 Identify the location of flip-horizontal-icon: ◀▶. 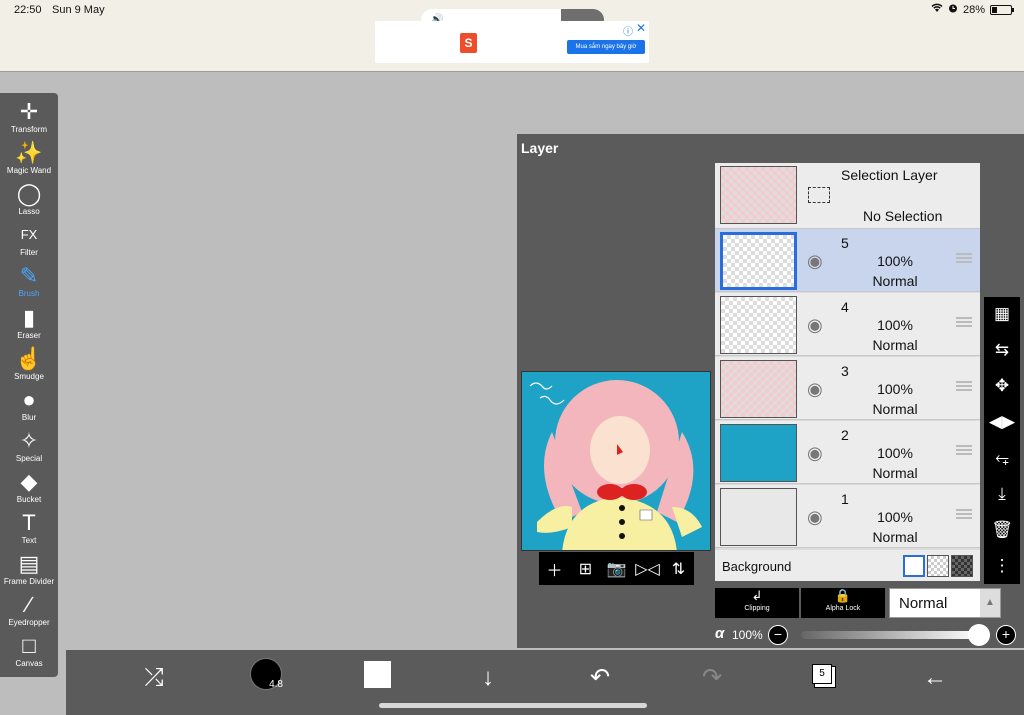
(1002, 422).